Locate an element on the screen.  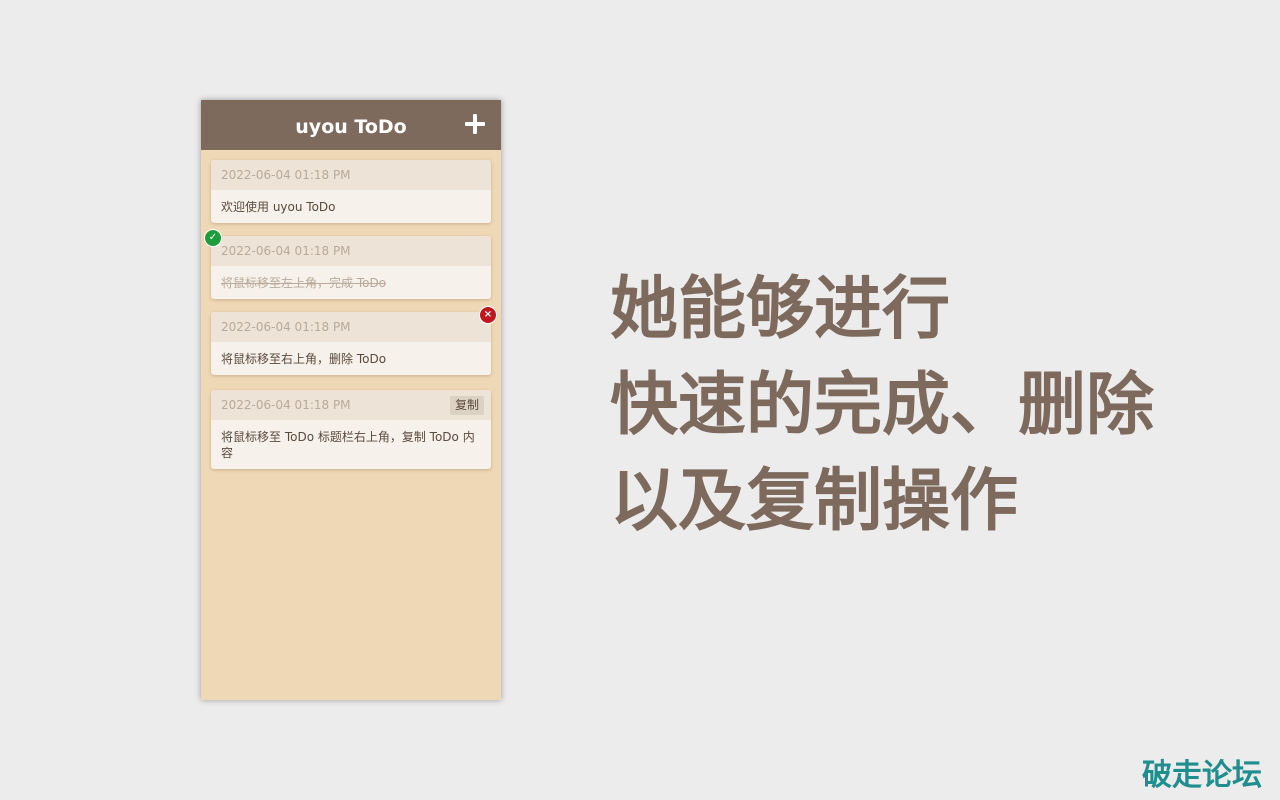
todo-card: 2022-06-04 01:18 PM 欢迎使用 uyou ToDo is located at coordinates (351, 191).